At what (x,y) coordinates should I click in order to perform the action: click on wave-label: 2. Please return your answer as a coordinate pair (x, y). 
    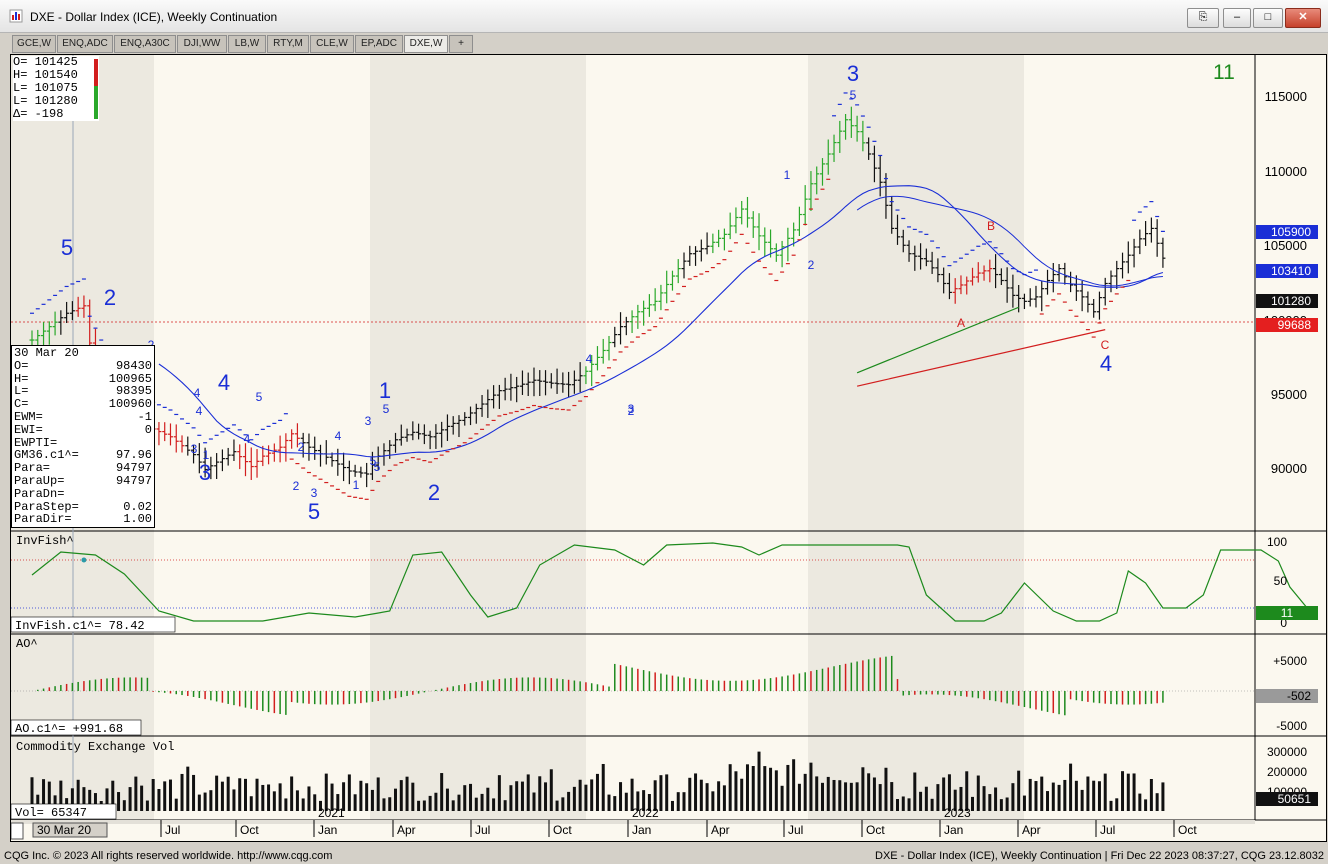
    Looking at the image, I should click on (110, 297).